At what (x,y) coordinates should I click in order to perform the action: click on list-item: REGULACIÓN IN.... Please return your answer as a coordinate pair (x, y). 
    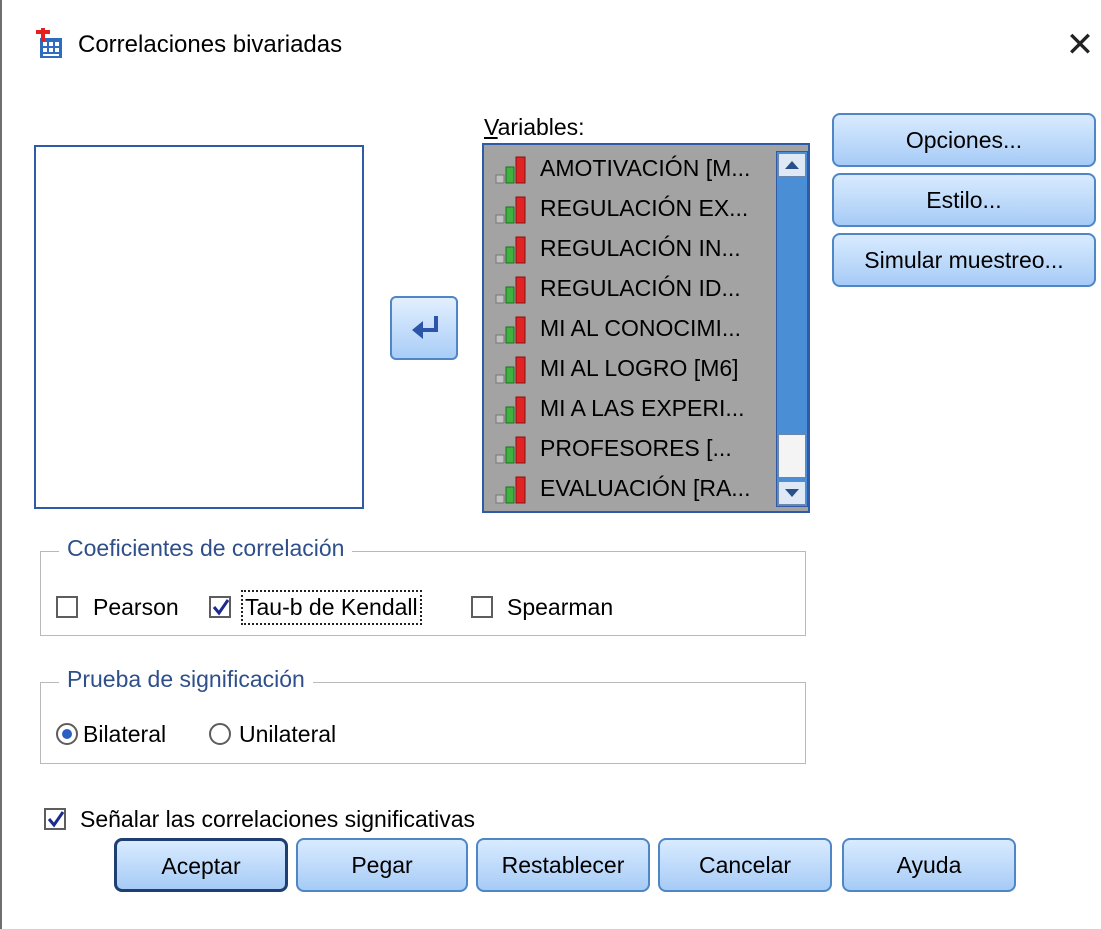
    Looking at the image, I should click on (629, 248).